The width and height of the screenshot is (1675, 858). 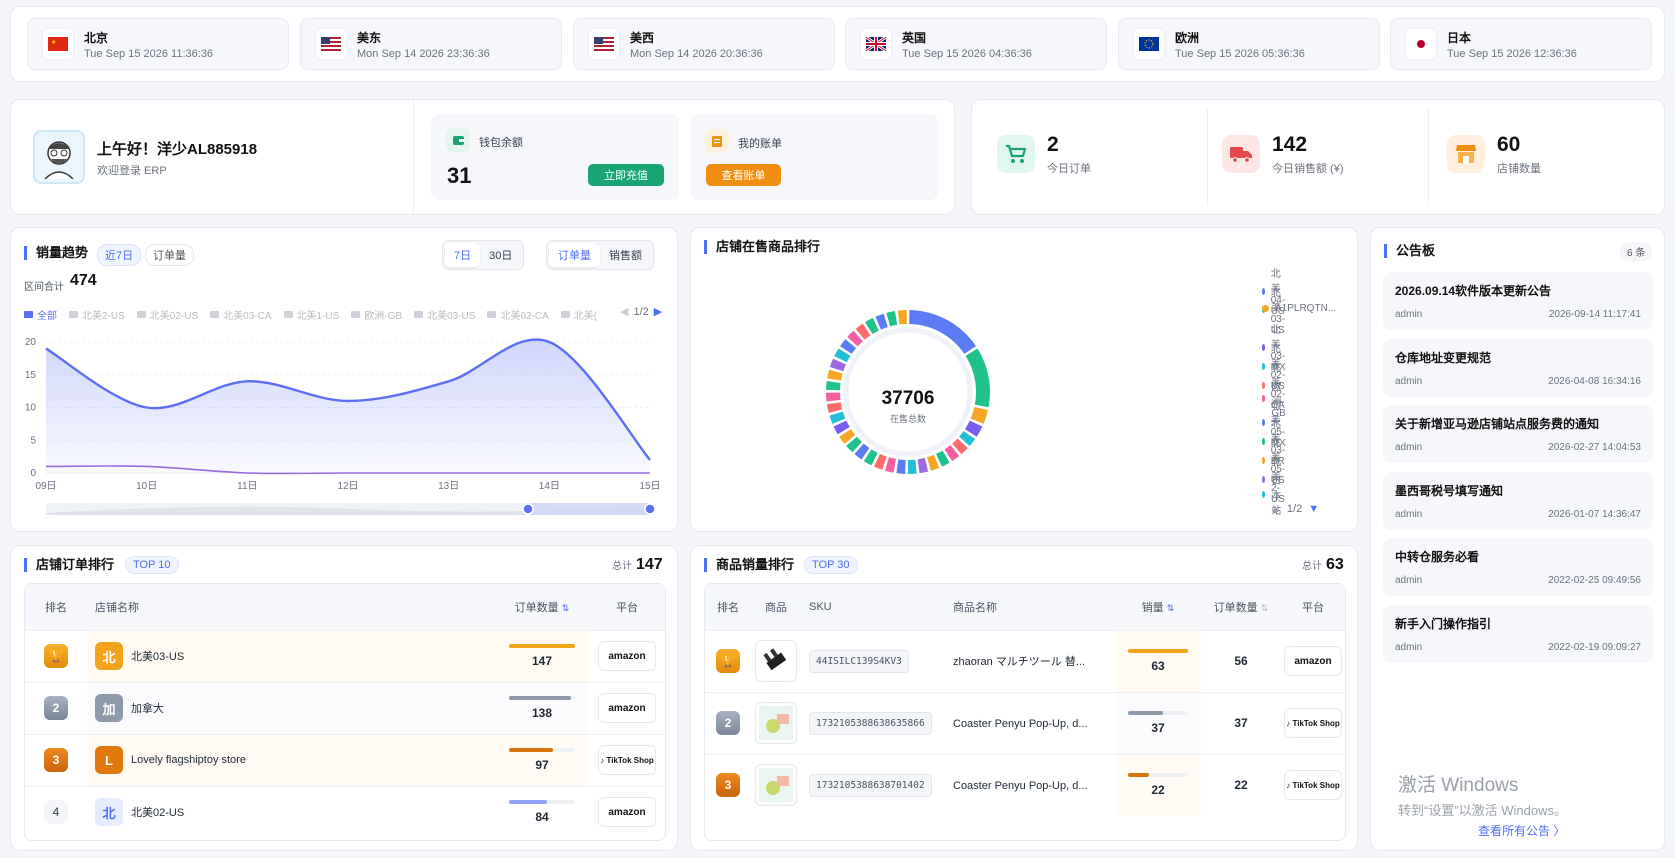 I want to click on legend-item: 欧洲-GB, so click(x=376, y=314).